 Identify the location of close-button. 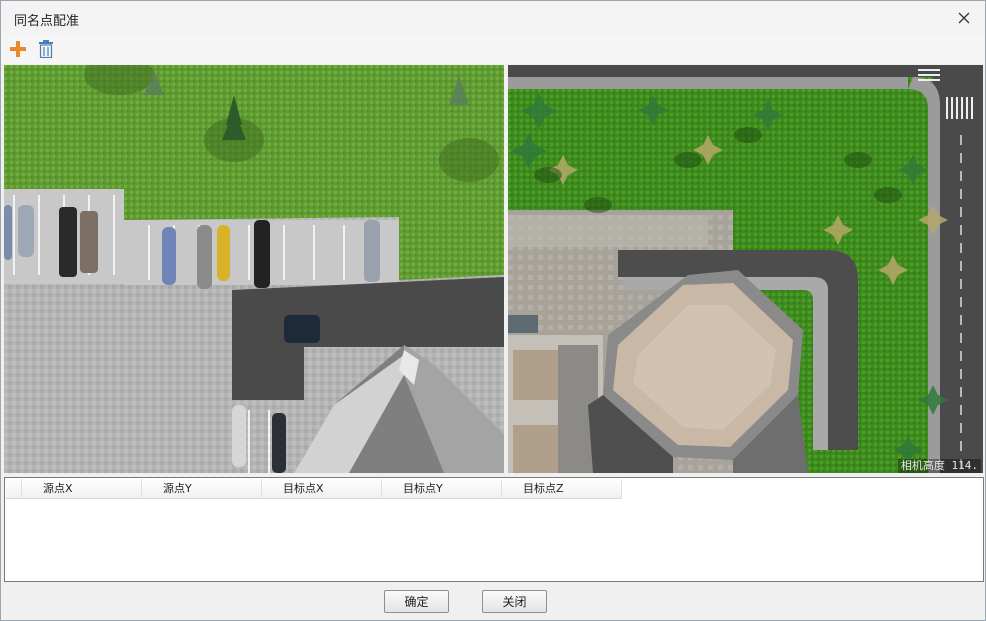
(964, 18).